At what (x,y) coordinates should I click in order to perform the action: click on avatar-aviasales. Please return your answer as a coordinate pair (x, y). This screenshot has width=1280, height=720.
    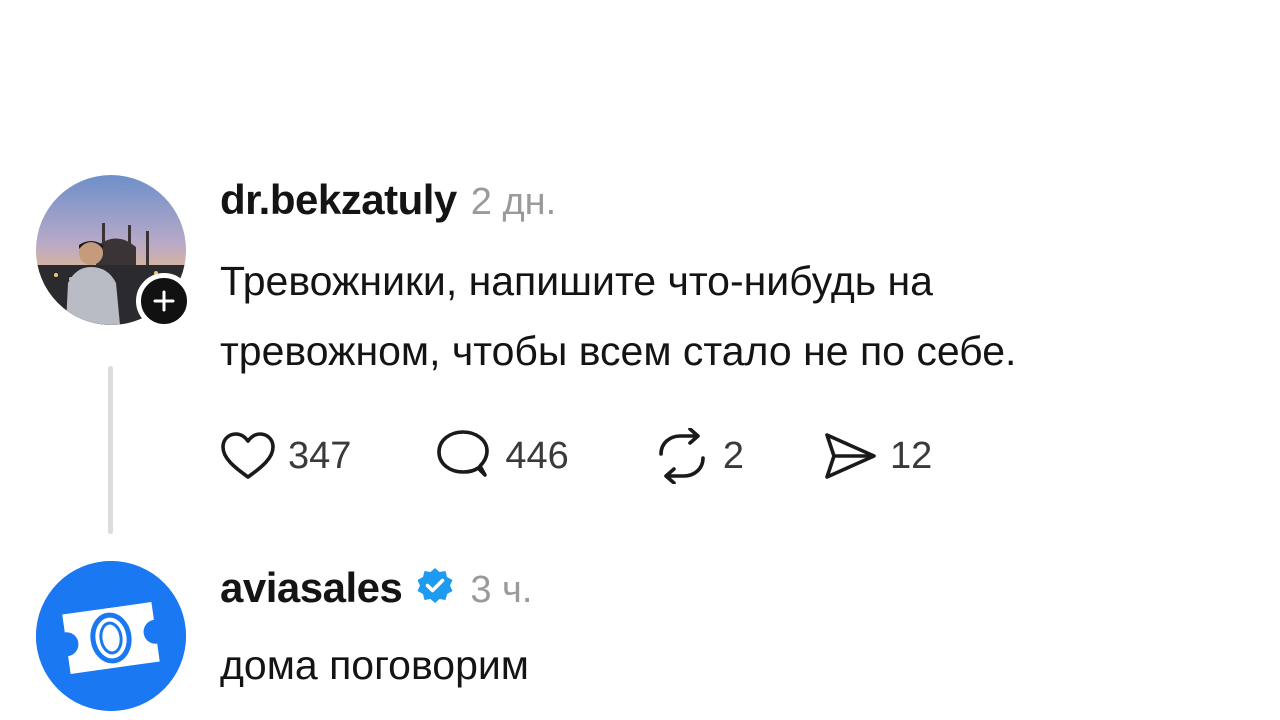
    Looking at the image, I should click on (111, 636).